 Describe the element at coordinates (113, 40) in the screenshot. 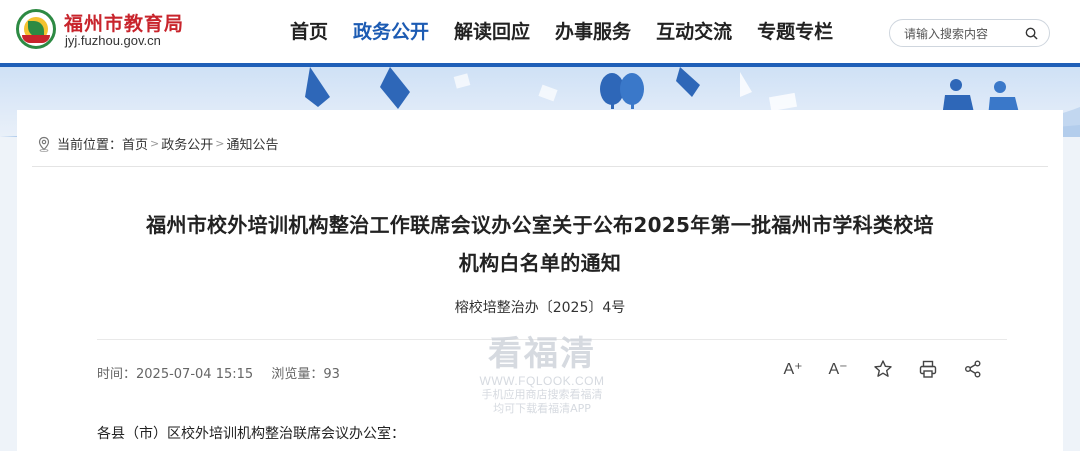

I see `site-domain: jyj.fuzhou.gov.cn` at that location.